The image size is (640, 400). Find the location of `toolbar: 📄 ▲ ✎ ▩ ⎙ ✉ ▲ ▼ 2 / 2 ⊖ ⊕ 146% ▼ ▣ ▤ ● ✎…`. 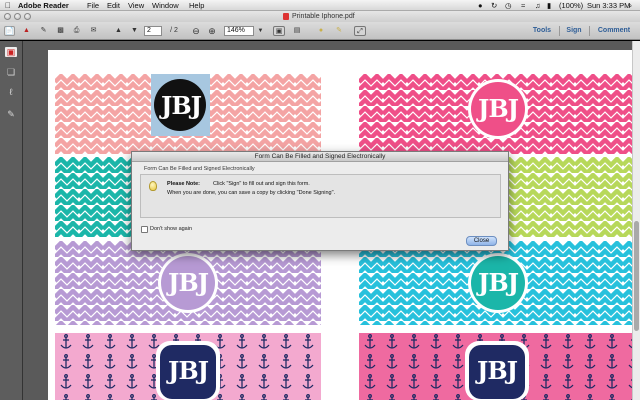

toolbar: 📄 ▲ ✎ ▩ ⎙ ✉ ▲ ▼ 2 / 2 ⊖ ⊕ 146% ▼ ▣ ▤ ● ✎… is located at coordinates (320, 31).